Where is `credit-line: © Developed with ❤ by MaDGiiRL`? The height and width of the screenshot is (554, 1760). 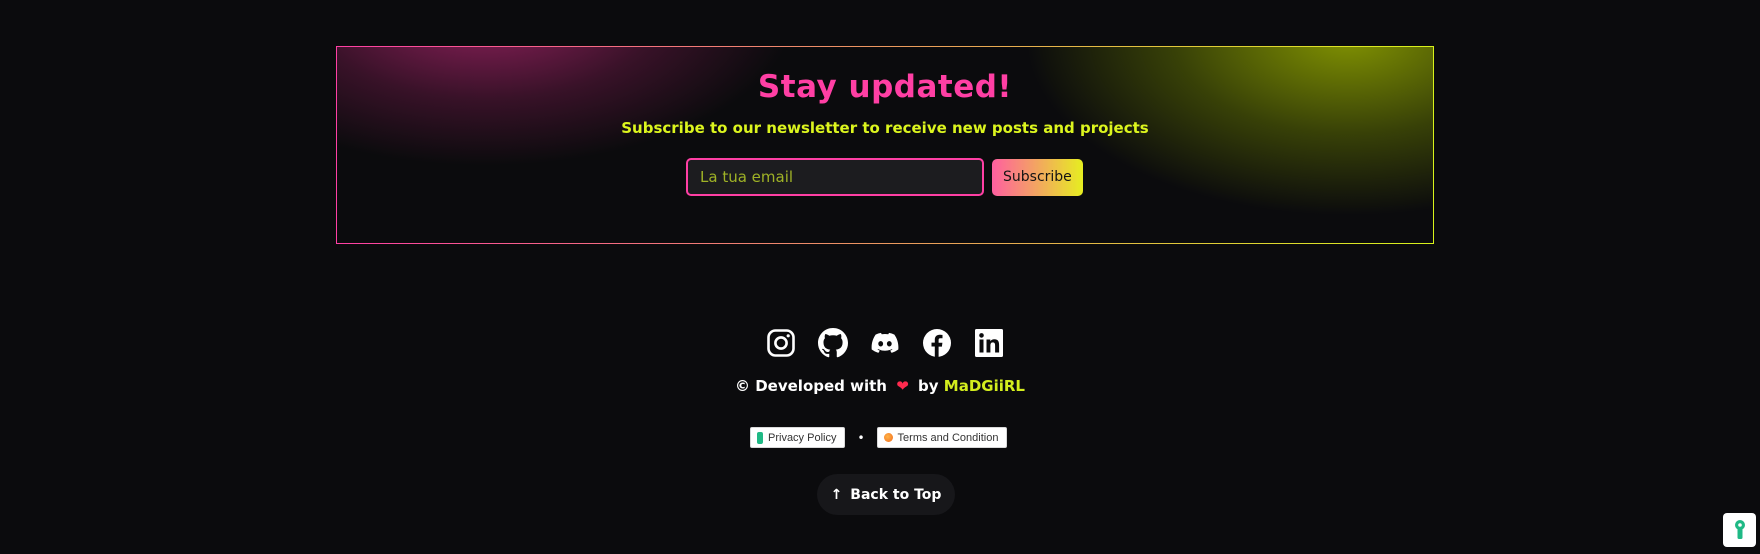 credit-line: © Developed with ❤ by MaDGiiRL is located at coordinates (880, 386).